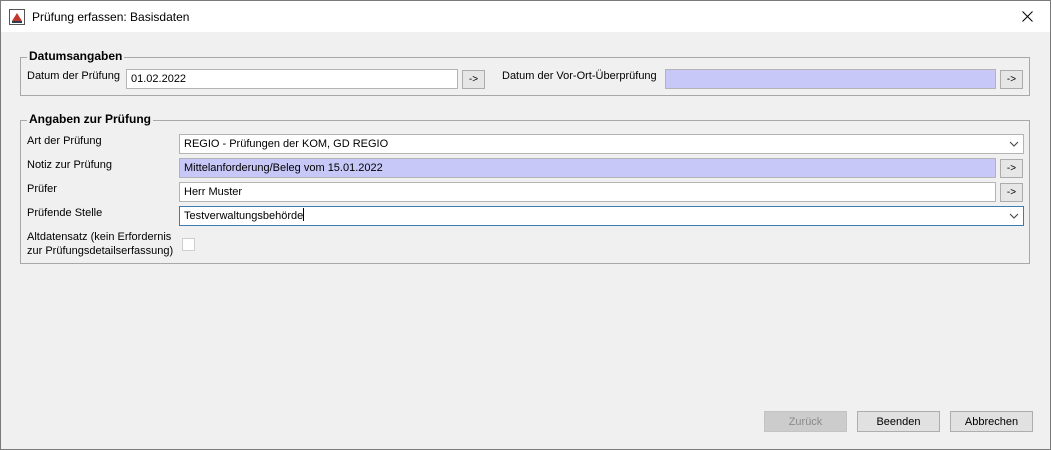 This screenshot has height=450, width=1051. What do you see at coordinates (525, 16) in the screenshot?
I see `title-bar: Prüfung erfassen: Basisdaten` at bounding box center [525, 16].